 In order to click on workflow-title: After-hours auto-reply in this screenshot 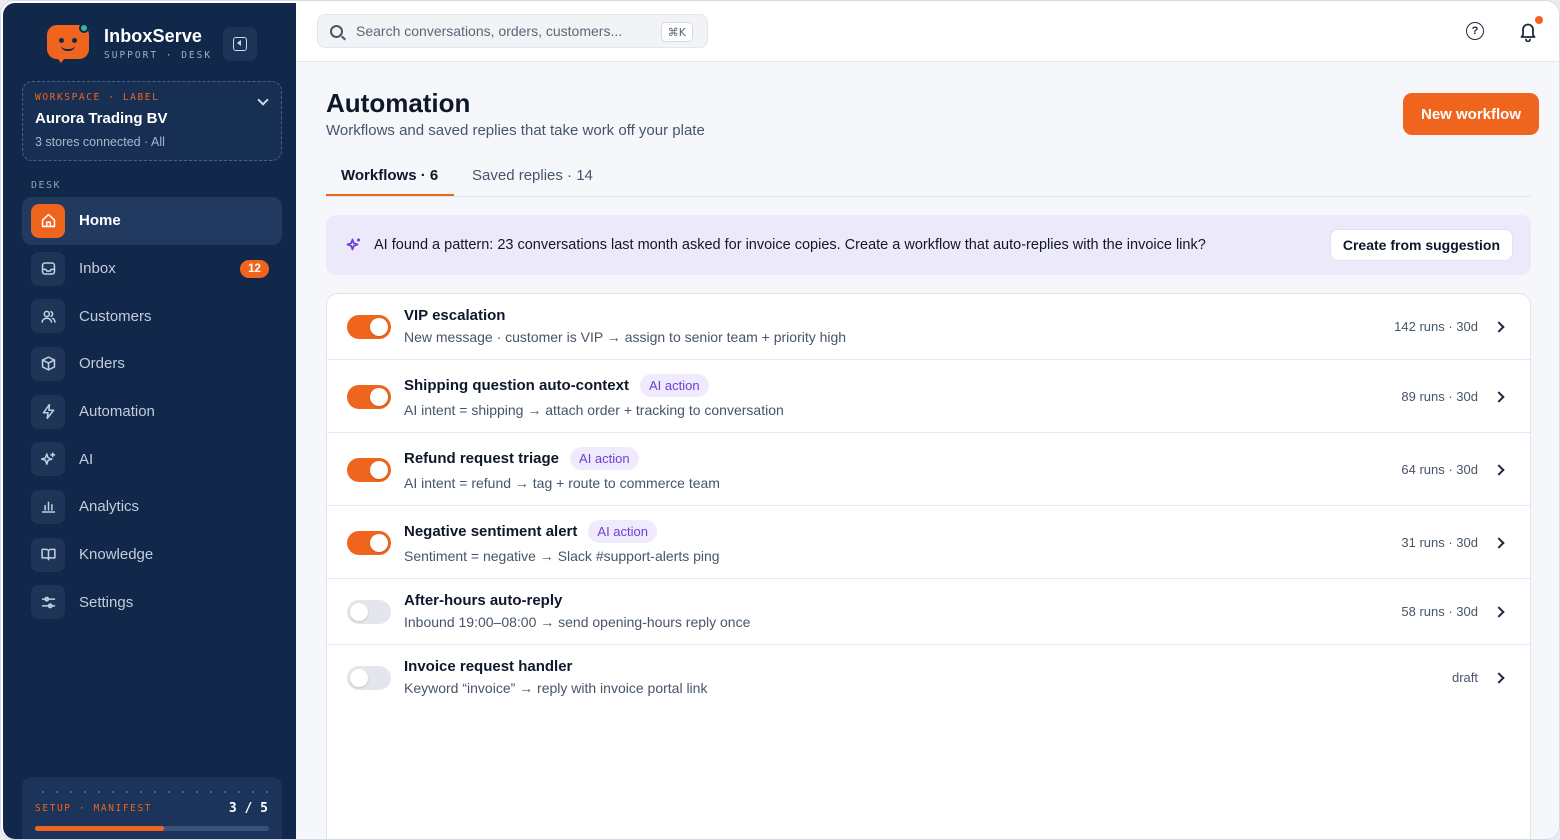, I will do `click(483, 600)`.